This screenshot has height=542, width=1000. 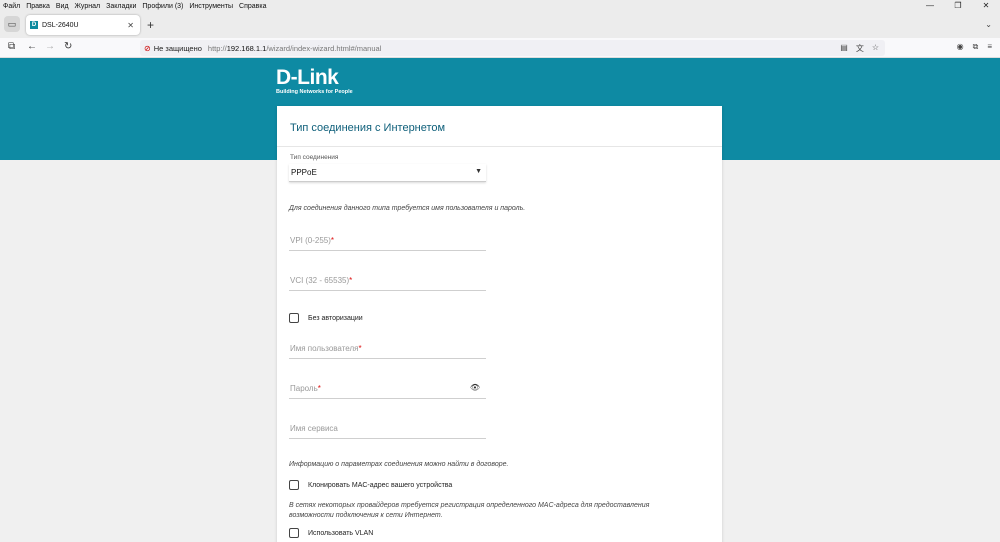 What do you see at coordinates (294, 533) in the screenshot?
I see `use-vlan-checkbox` at bounding box center [294, 533].